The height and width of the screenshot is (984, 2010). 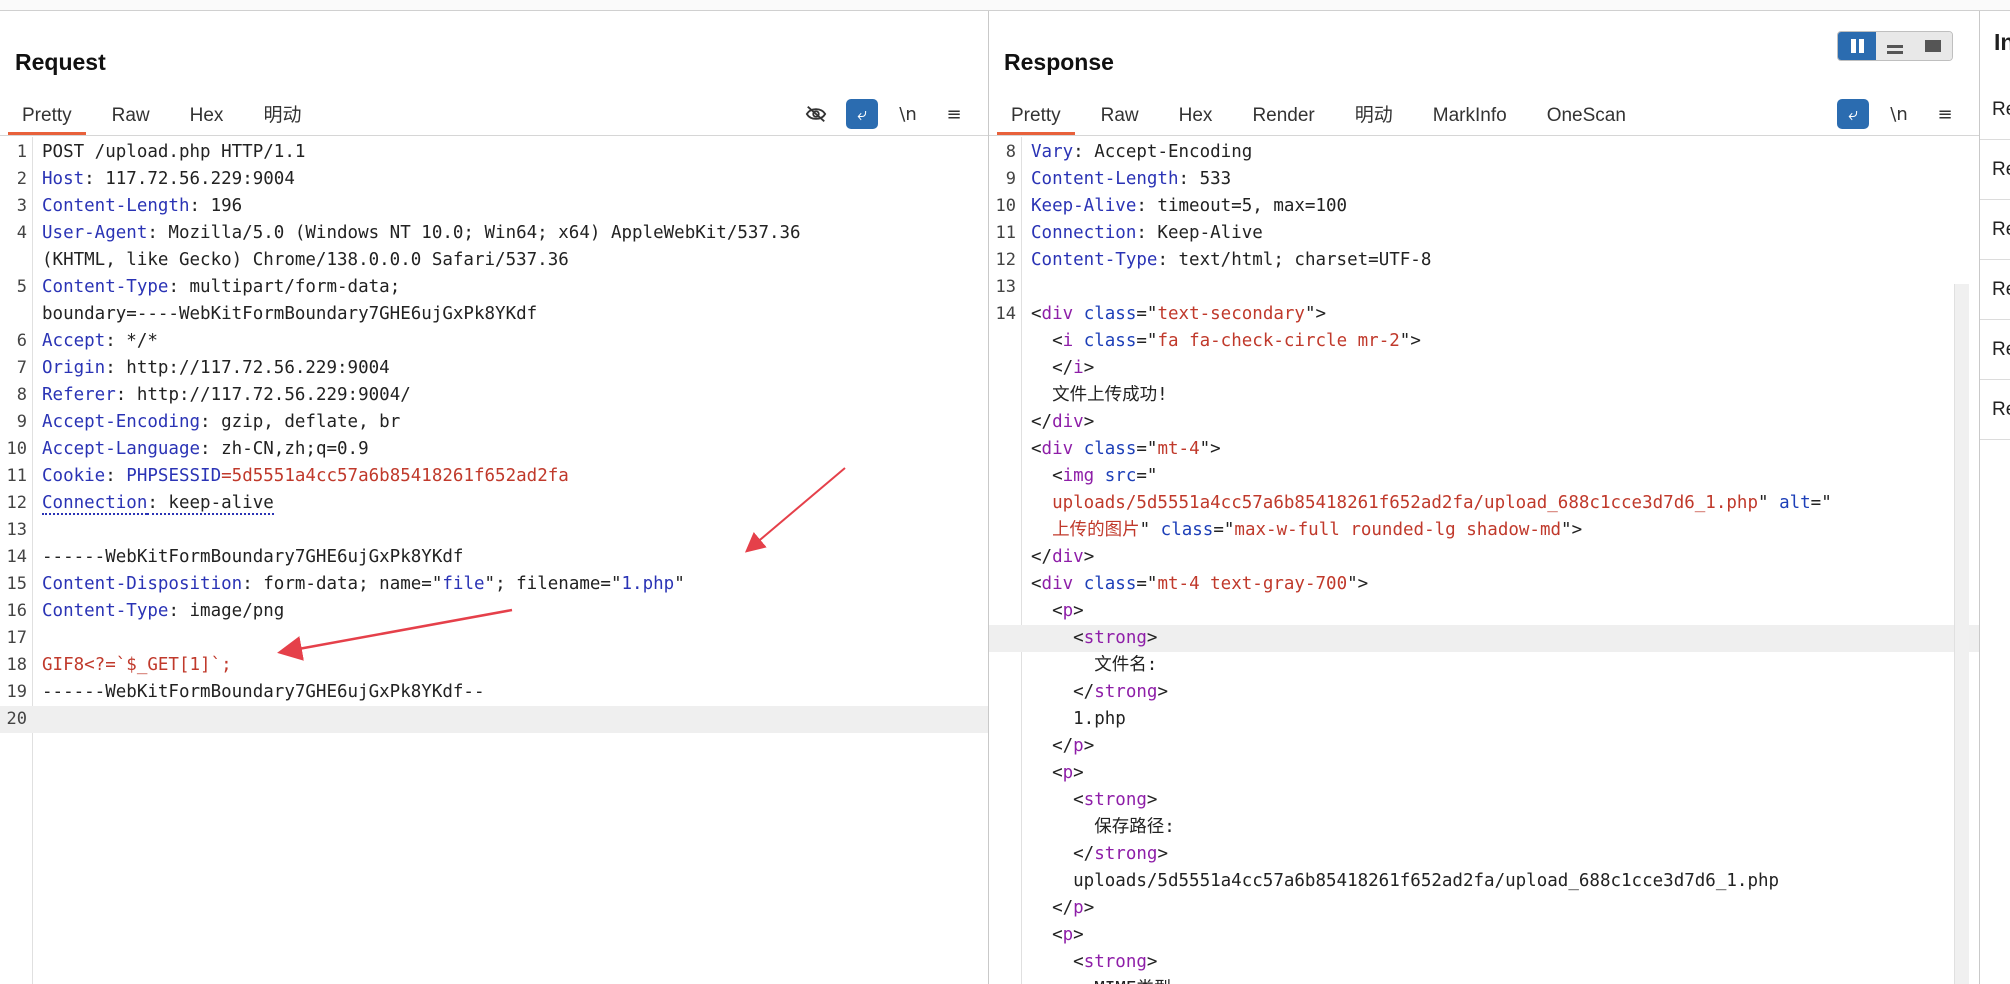 What do you see at coordinates (1078, 719) in the screenshot?
I see `code-token: 1.php` at bounding box center [1078, 719].